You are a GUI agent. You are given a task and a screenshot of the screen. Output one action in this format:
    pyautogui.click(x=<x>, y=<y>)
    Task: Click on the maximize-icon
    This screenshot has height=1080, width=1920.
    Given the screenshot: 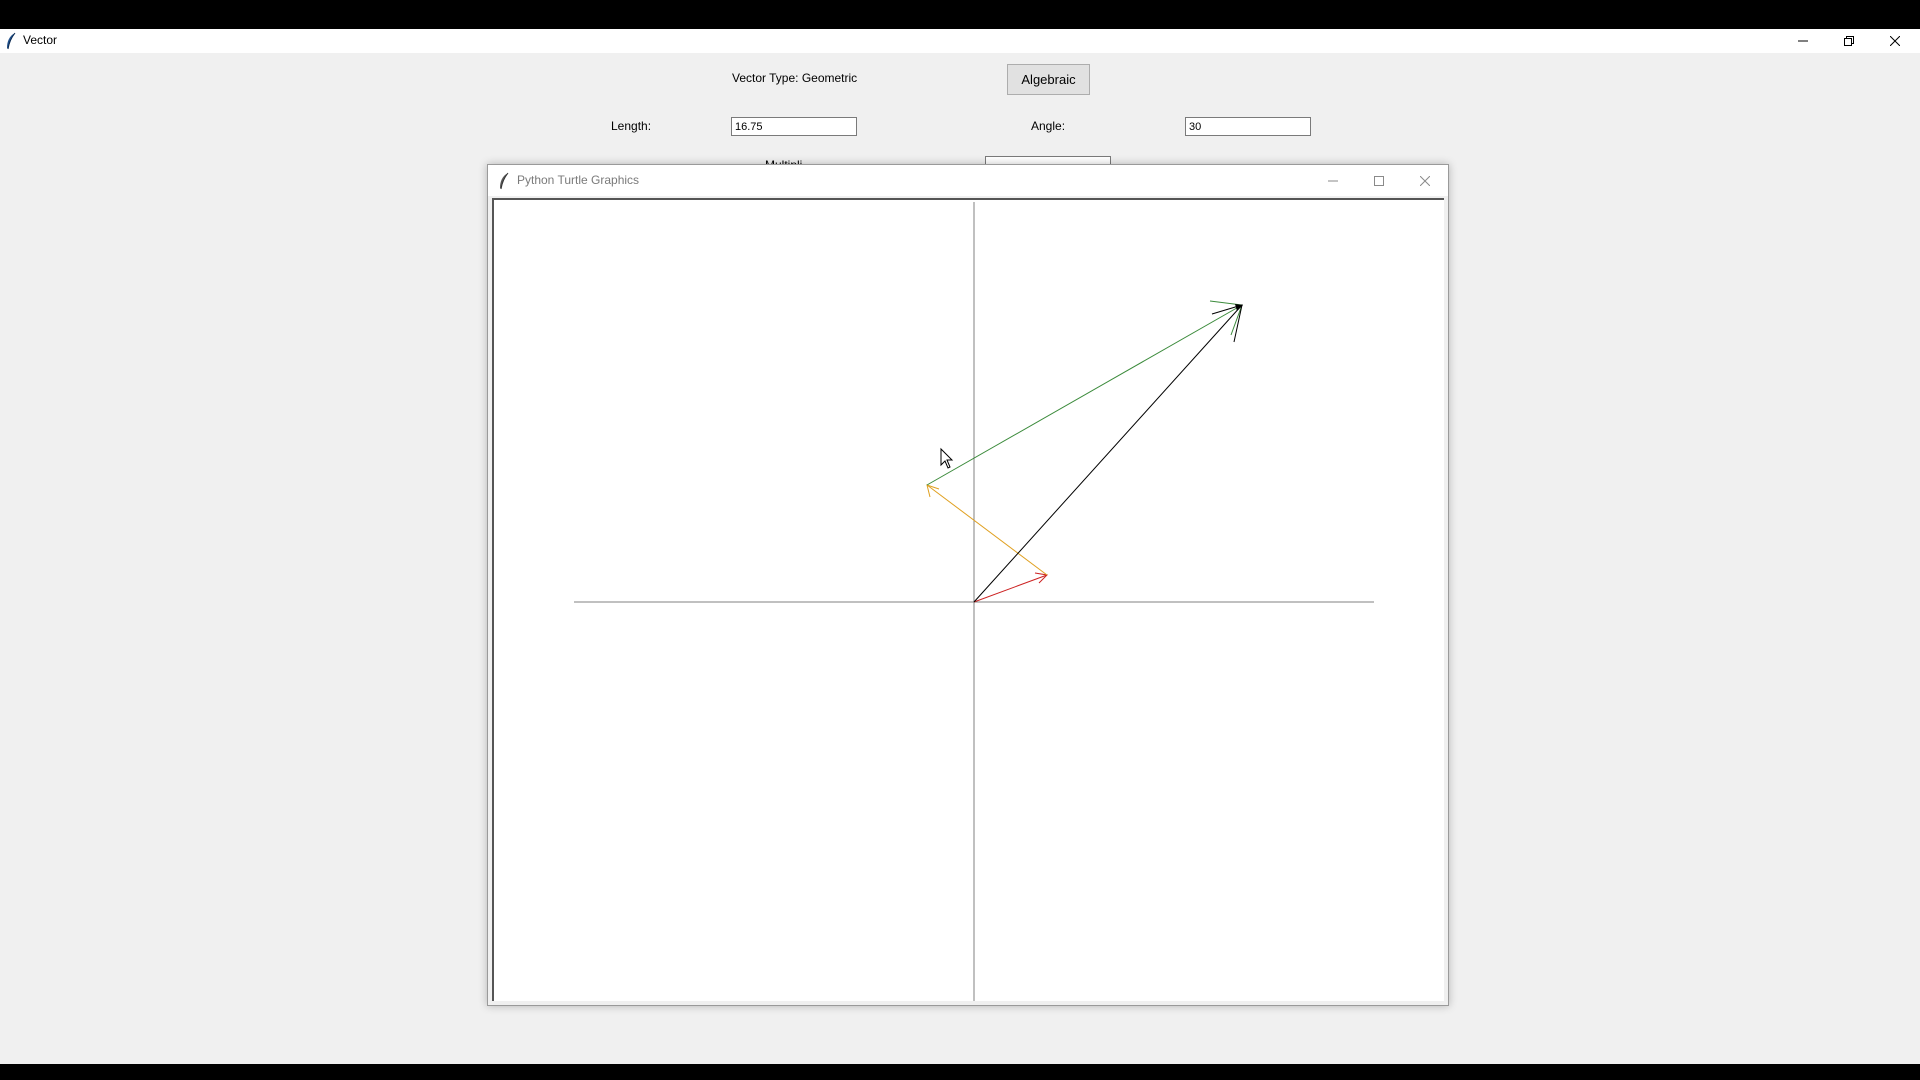 What is the action you would take?
    pyautogui.click(x=1379, y=180)
    